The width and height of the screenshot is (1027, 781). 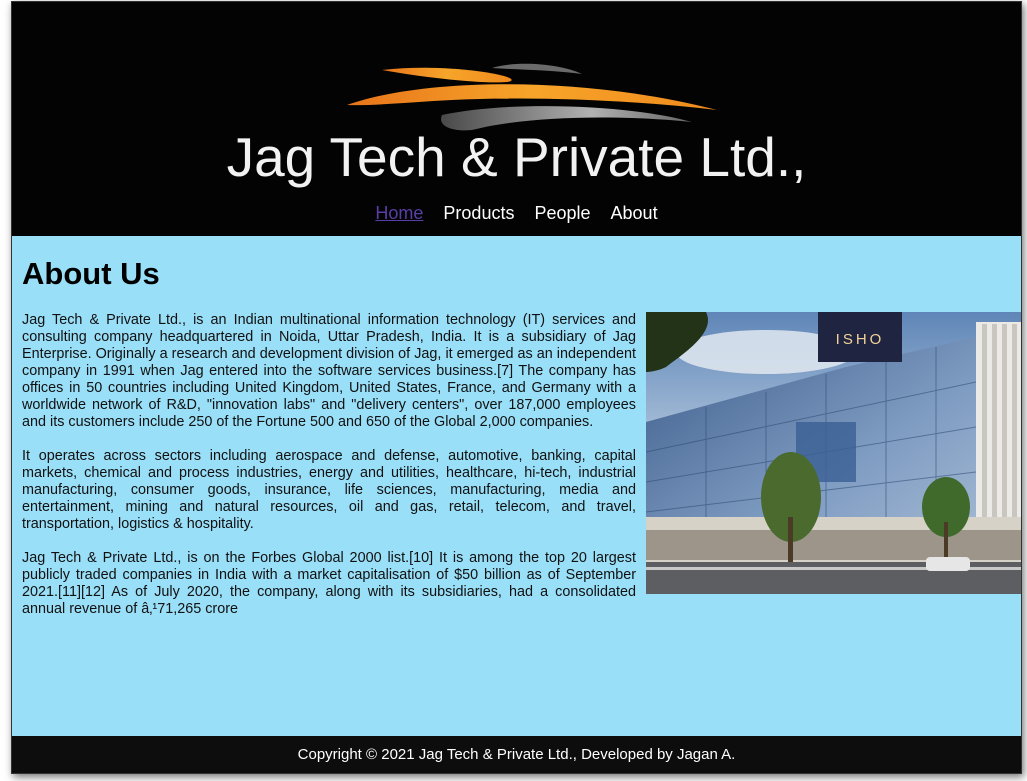 I want to click on nav-link-home: Home, so click(x=399, y=213).